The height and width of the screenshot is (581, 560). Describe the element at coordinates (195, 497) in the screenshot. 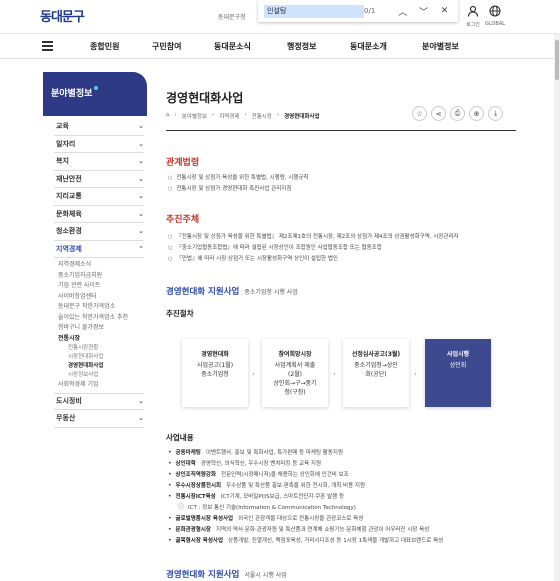

I see `item-key: 전통시장ICT육성` at that location.